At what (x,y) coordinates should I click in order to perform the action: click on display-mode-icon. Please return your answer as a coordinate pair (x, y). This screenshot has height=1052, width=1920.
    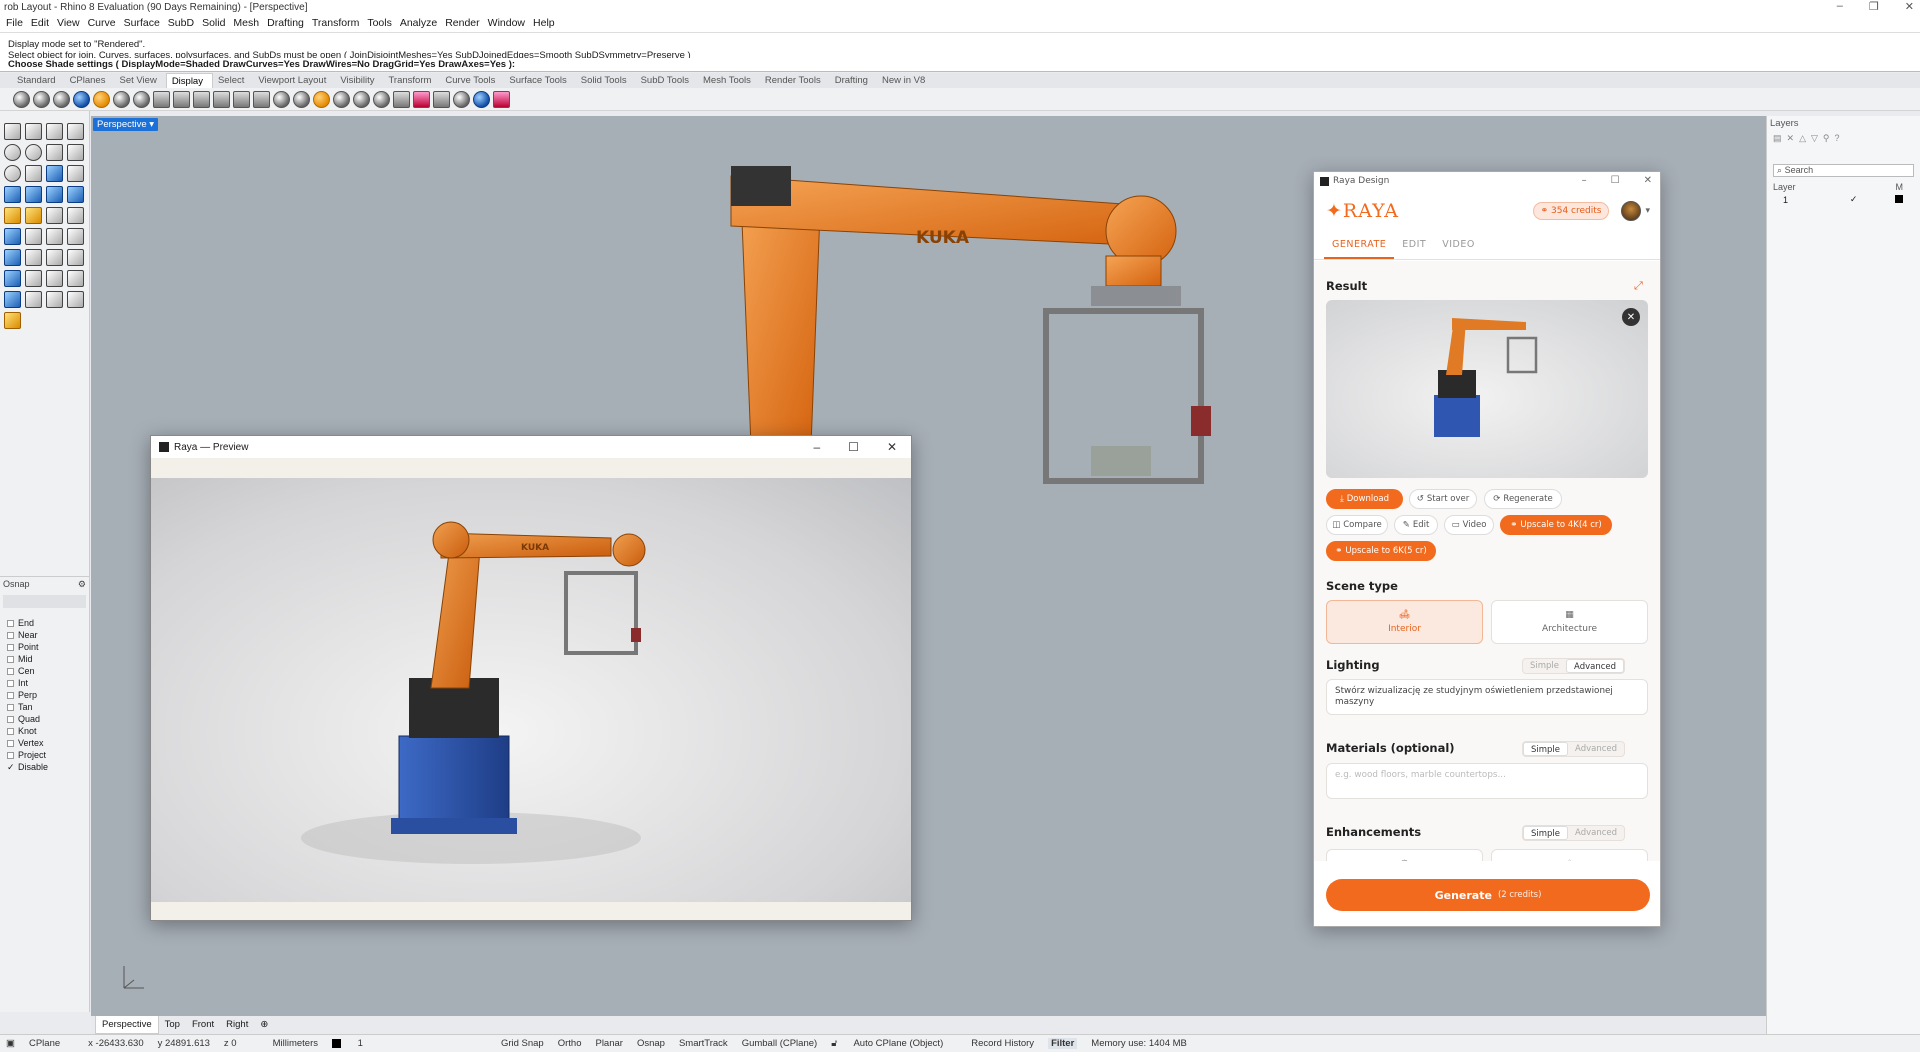
    Looking at the image, I should click on (201, 99).